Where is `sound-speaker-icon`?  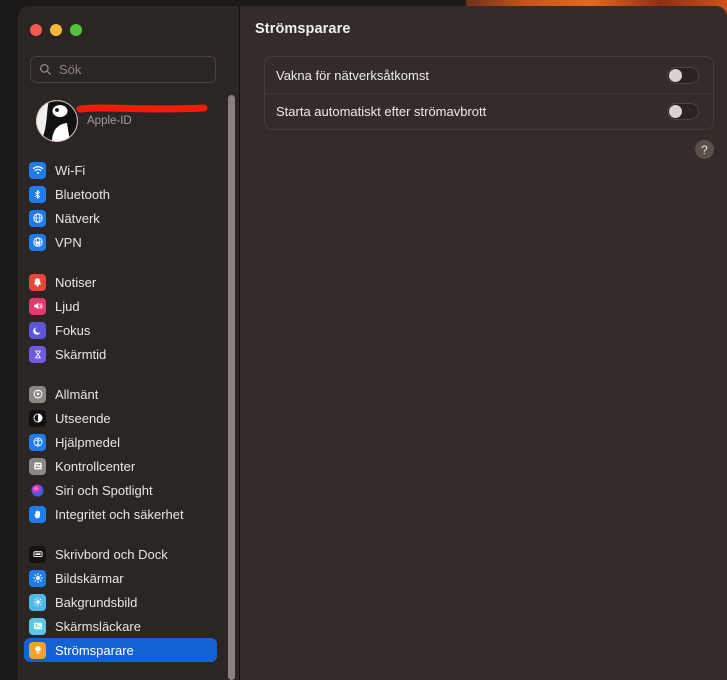
sound-speaker-icon is located at coordinates (37, 306).